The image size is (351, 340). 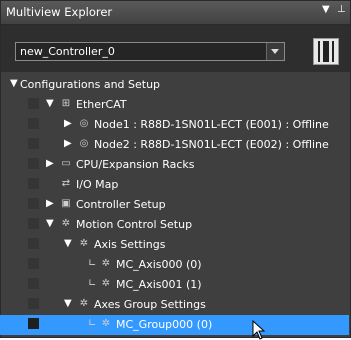 I want to click on mouse-cursor-icon, so click(x=259, y=330).